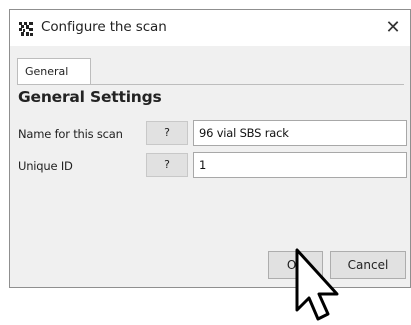  I want to click on close-icon: ✕, so click(393, 27).